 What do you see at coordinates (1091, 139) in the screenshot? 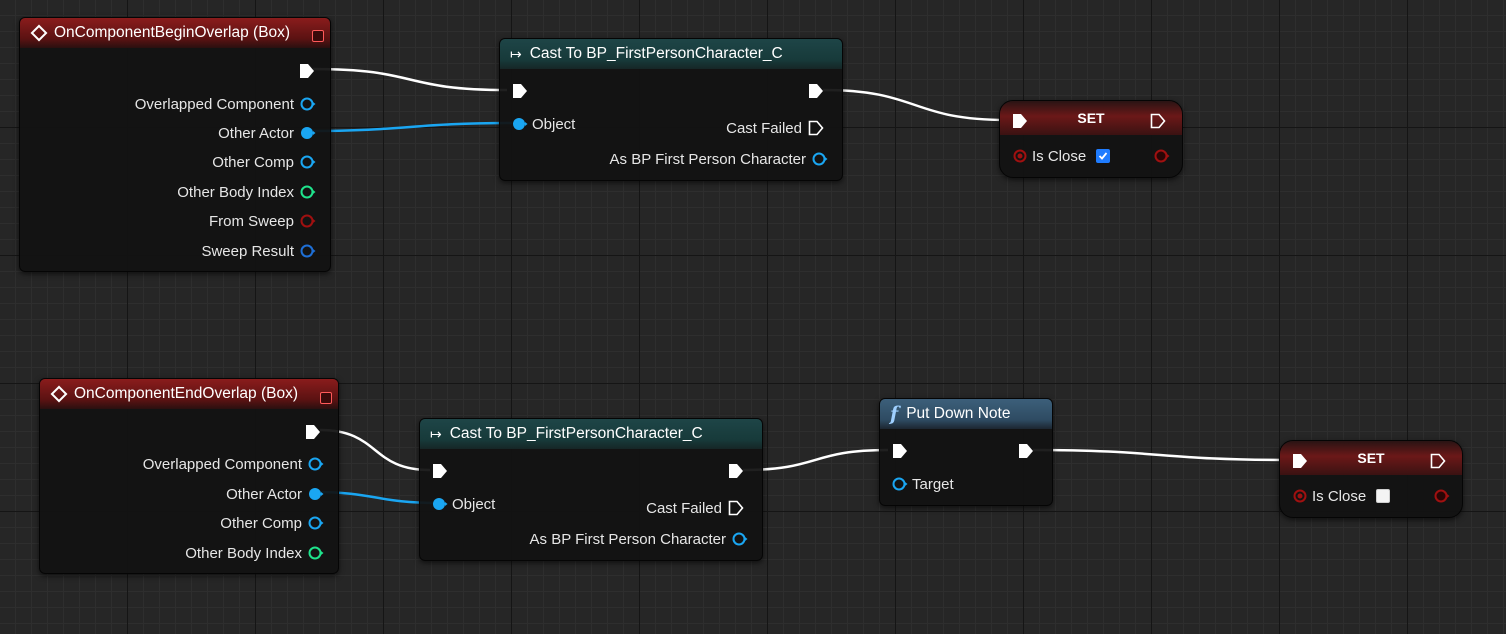
I see `set-node-top: SET Is Close` at bounding box center [1091, 139].